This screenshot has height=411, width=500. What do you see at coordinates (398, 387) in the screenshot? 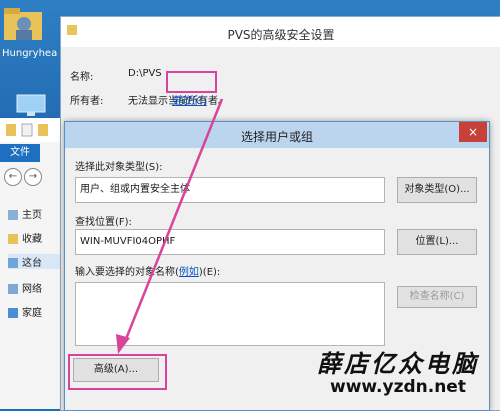
I see `watermark-url: www.yzdn.net` at bounding box center [398, 387].